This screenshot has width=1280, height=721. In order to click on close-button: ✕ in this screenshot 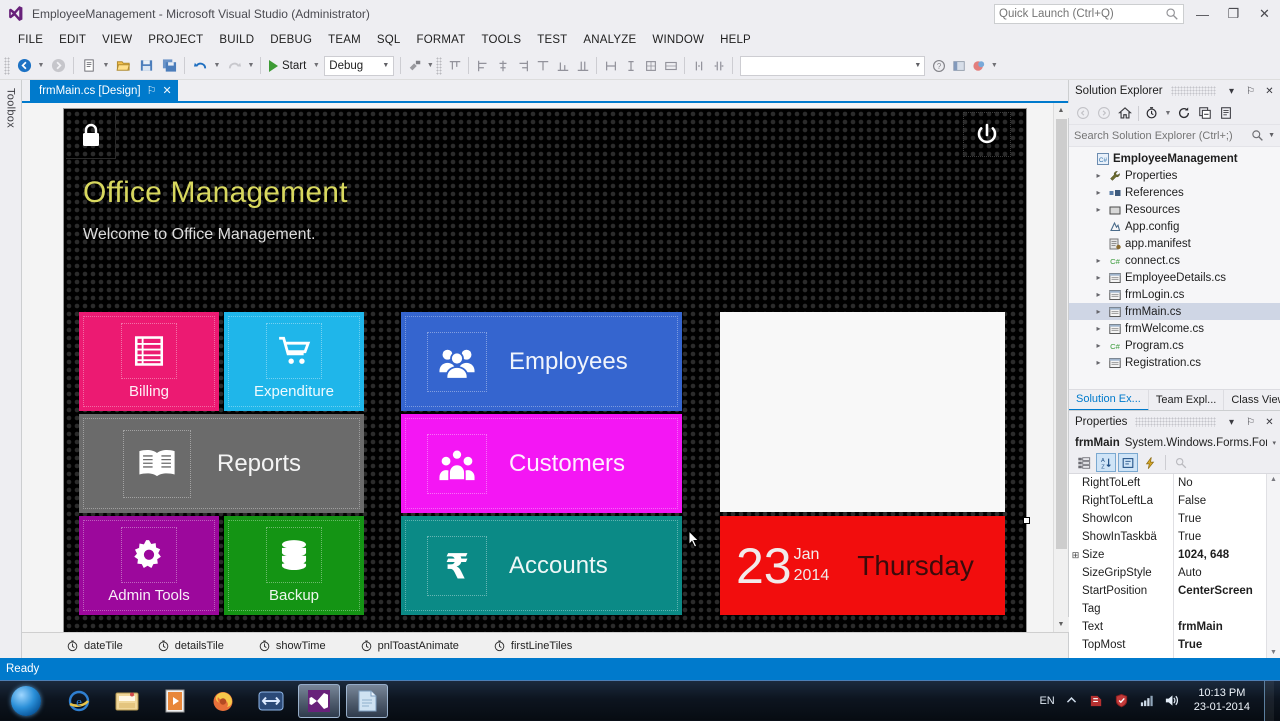, I will do `click(1264, 14)`.